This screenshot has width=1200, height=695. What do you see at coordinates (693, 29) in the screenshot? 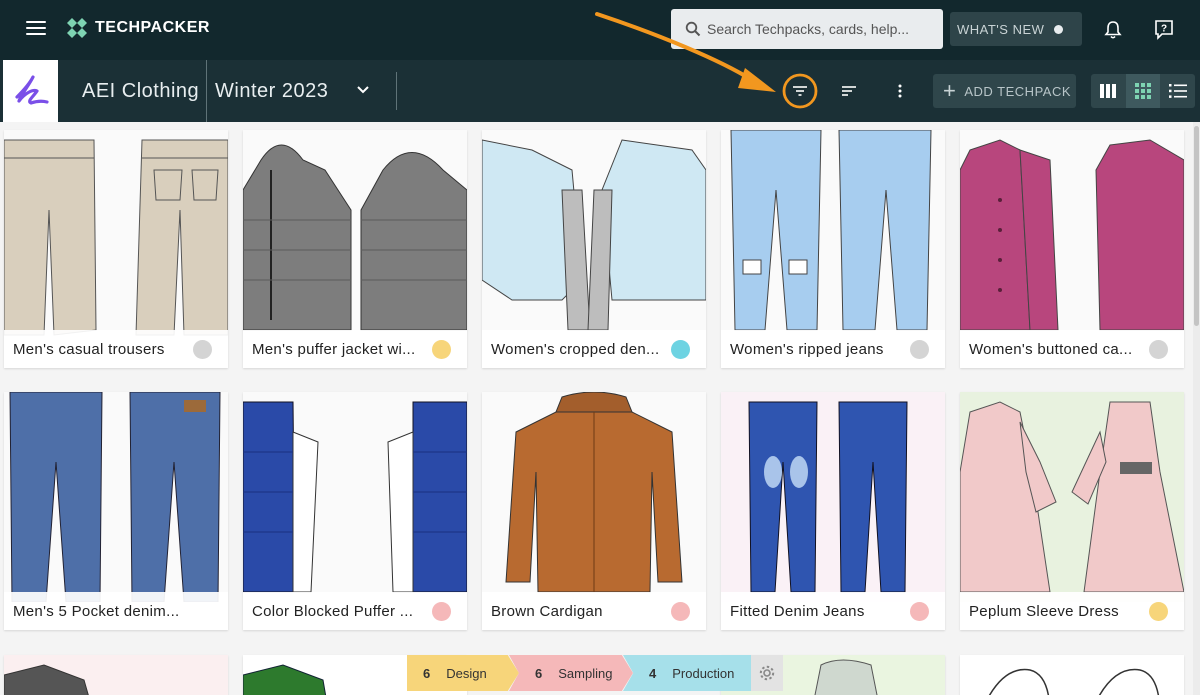
I see `search-icon` at bounding box center [693, 29].